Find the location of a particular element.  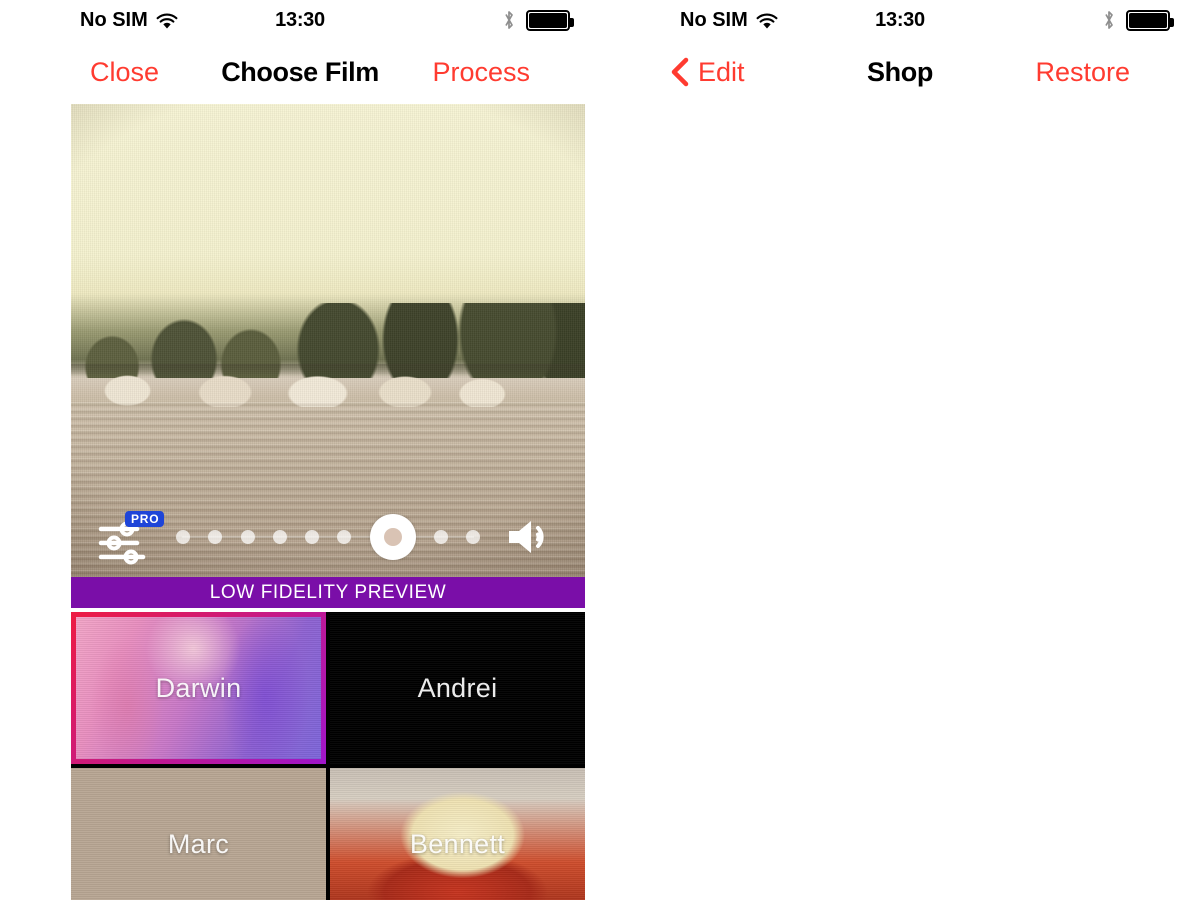

status-bar-left: No SIM 13:30 is located at coordinates (300, 20).